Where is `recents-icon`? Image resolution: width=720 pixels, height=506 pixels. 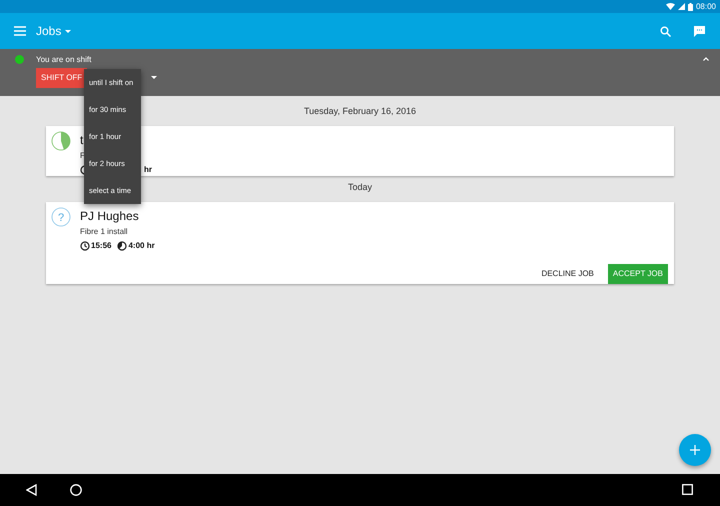 recents-icon is located at coordinates (687, 489).